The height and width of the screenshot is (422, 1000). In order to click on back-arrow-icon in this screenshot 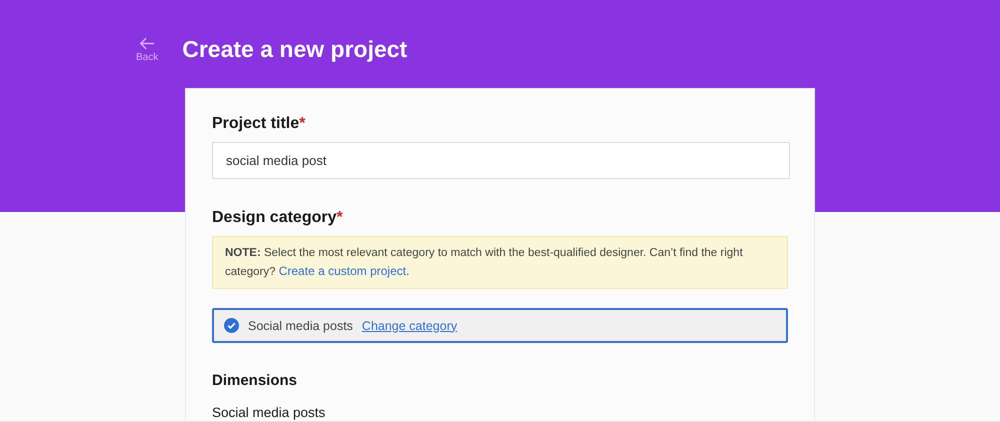, I will do `click(147, 43)`.